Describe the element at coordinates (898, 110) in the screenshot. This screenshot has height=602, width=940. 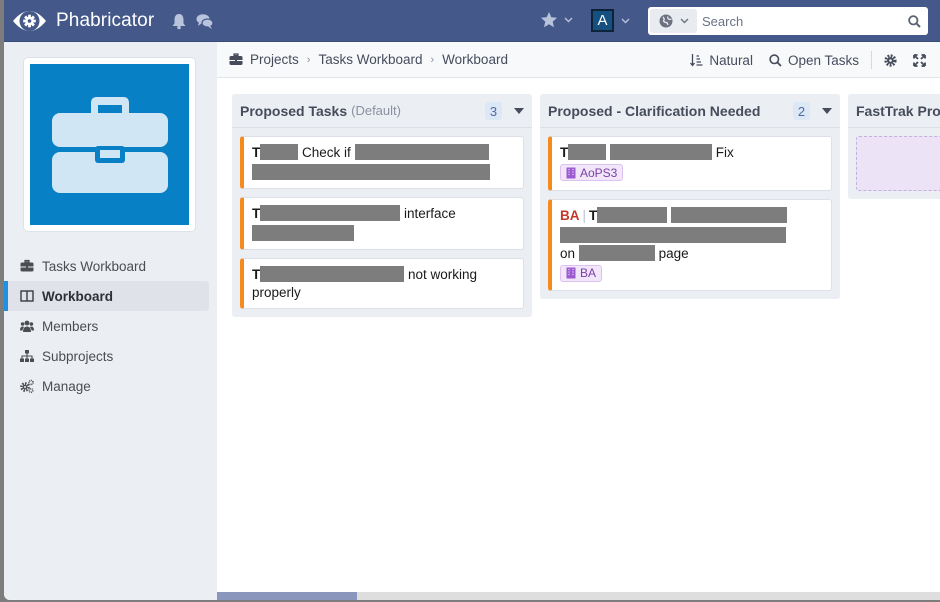
I see `column-title: FastTrak Prop` at that location.